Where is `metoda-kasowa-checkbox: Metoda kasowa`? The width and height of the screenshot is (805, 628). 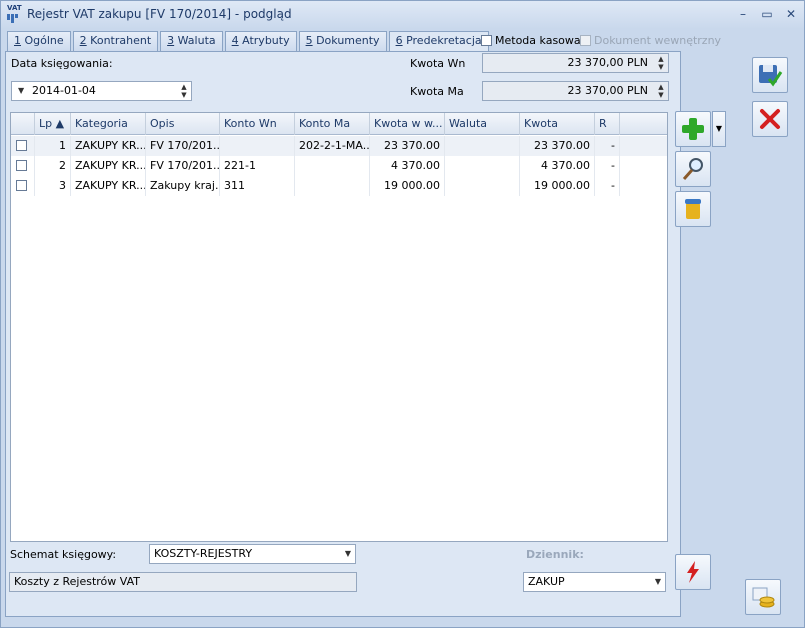 metoda-kasowa-checkbox: Metoda kasowa is located at coordinates (531, 40).